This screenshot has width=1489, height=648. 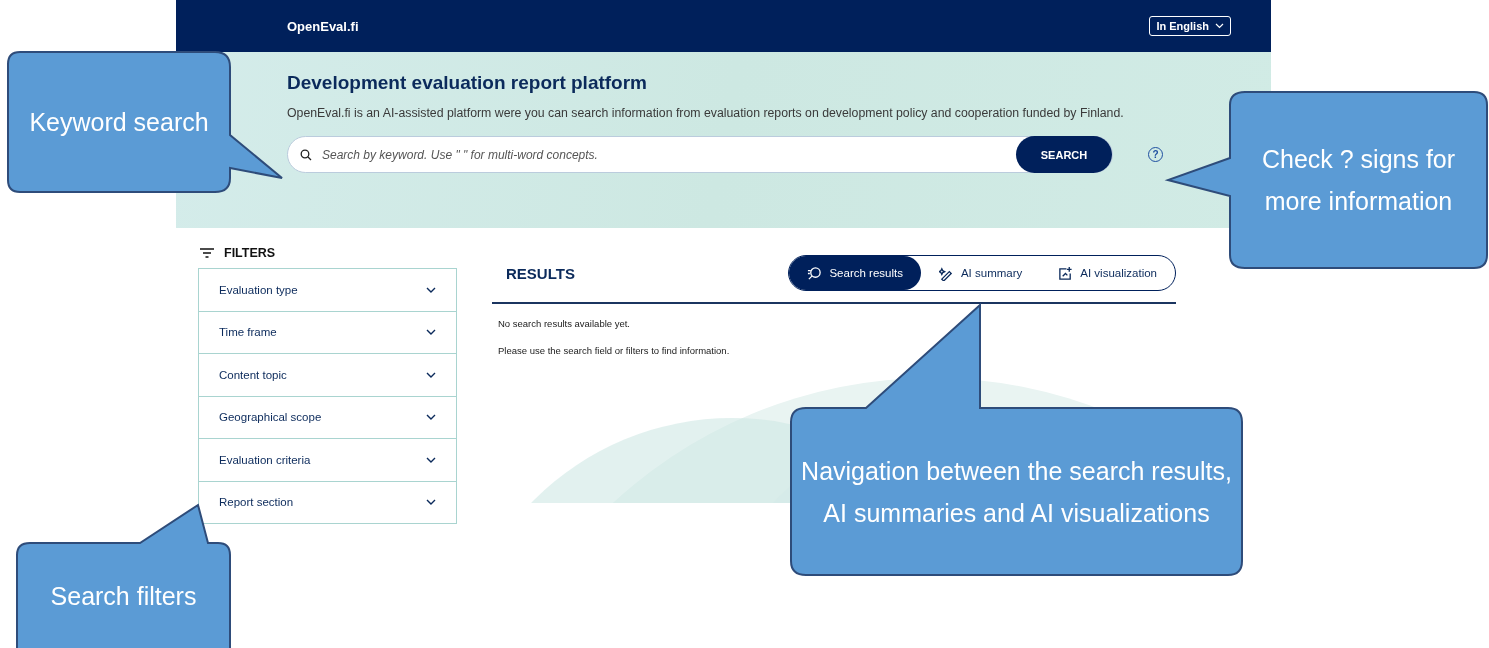 What do you see at coordinates (1190, 26) in the screenshot?
I see `language-dropdown: In English` at bounding box center [1190, 26].